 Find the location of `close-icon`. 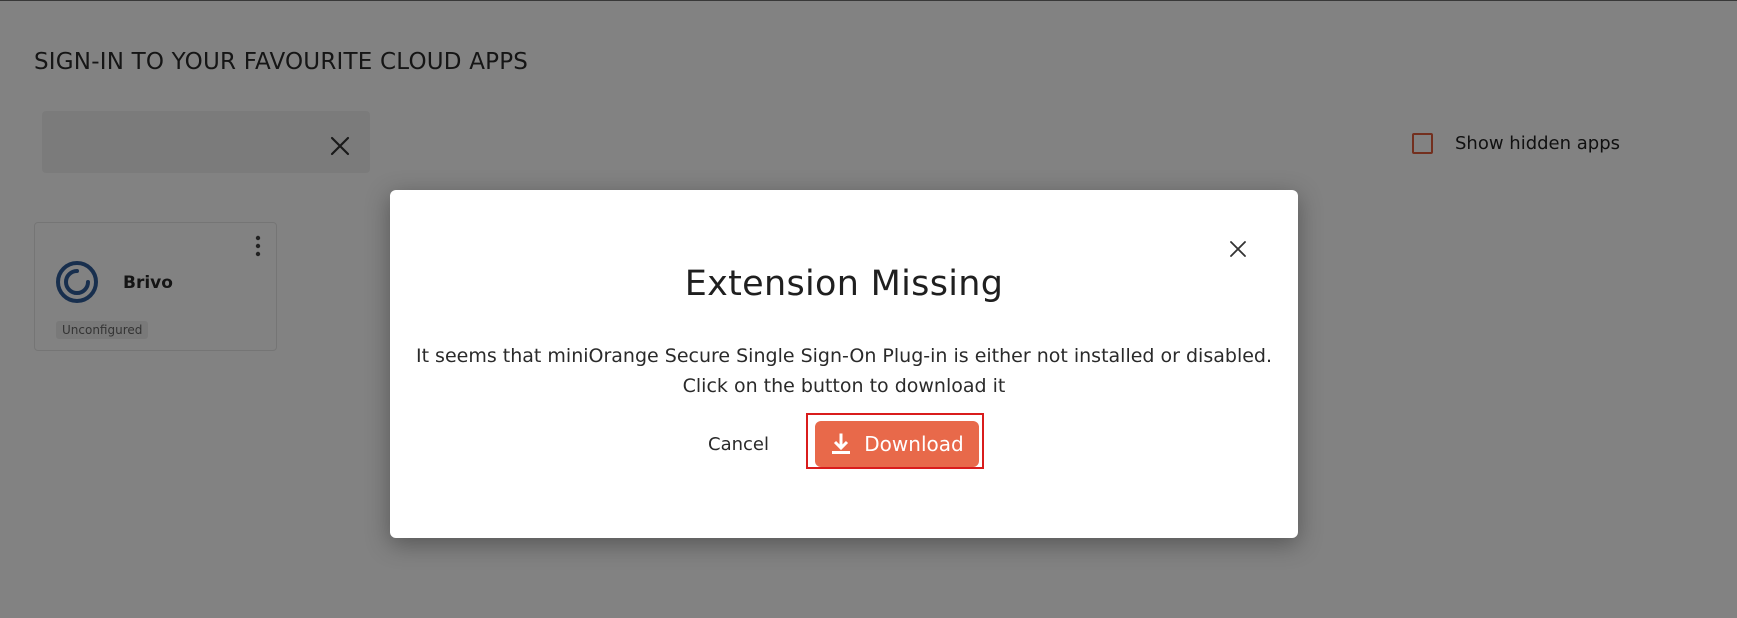

close-icon is located at coordinates (1238, 249).